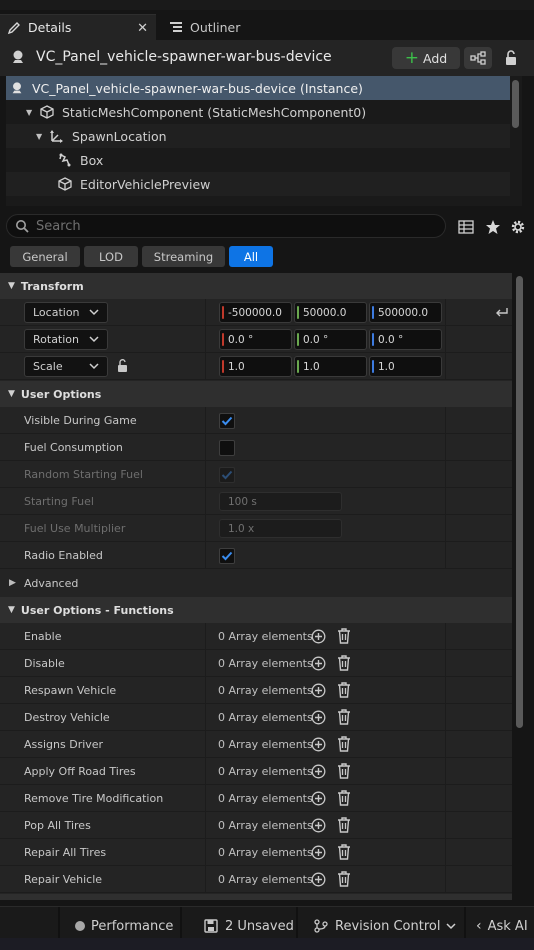  I want to click on unlock-icon, so click(123, 367).